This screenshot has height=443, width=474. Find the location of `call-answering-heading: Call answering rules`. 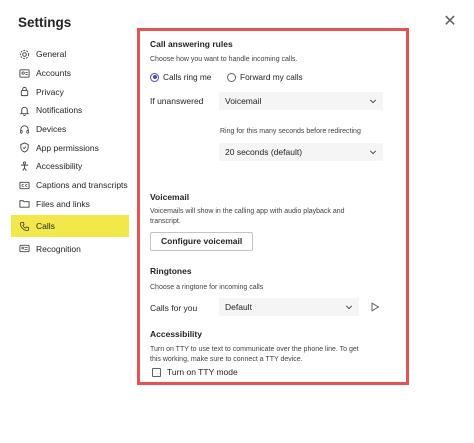

call-answering-heading: Call answering rules is located at coordinates (191, 44).